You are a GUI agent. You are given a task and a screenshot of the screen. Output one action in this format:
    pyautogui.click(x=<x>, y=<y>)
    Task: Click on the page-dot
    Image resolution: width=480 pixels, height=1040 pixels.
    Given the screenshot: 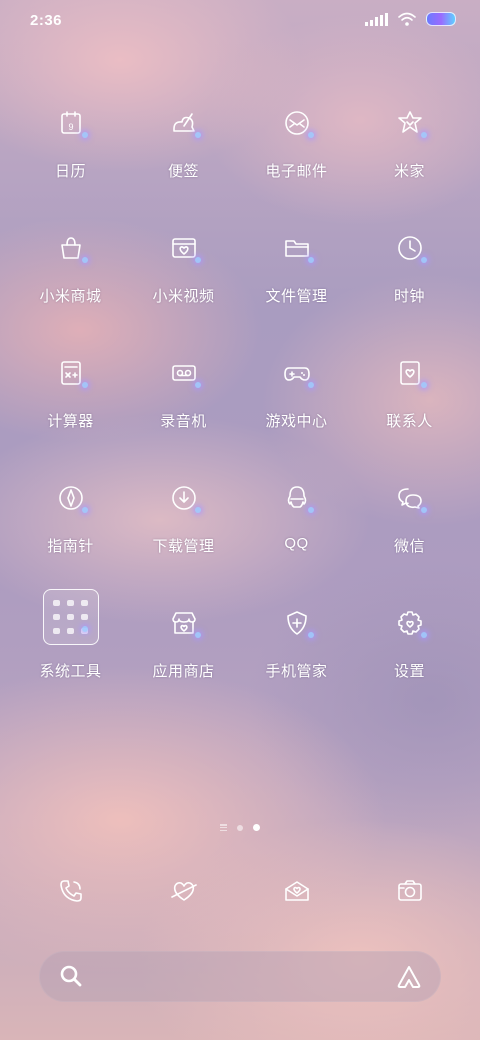 What is the action you would take?
    pyautogui.click(x=240, y=827)
    